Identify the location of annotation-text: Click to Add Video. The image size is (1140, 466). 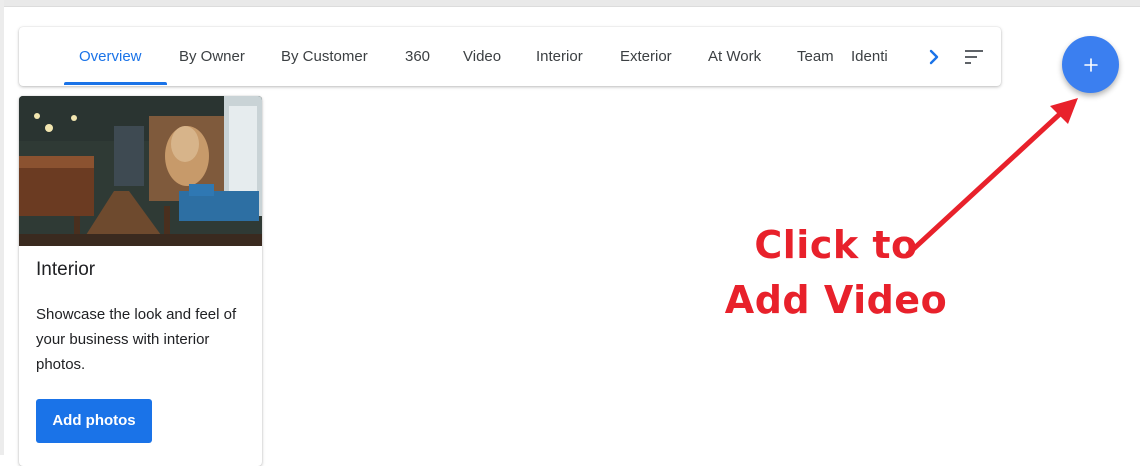
(836, 273).